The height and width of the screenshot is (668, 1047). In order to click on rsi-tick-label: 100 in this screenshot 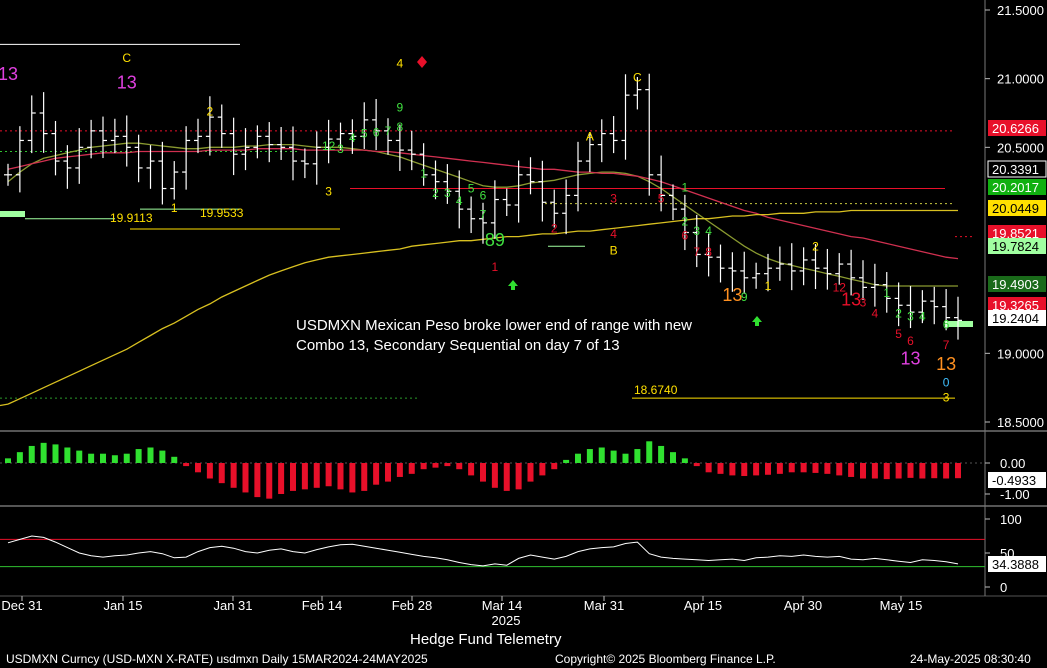, I will do `click(1011, 519)`.